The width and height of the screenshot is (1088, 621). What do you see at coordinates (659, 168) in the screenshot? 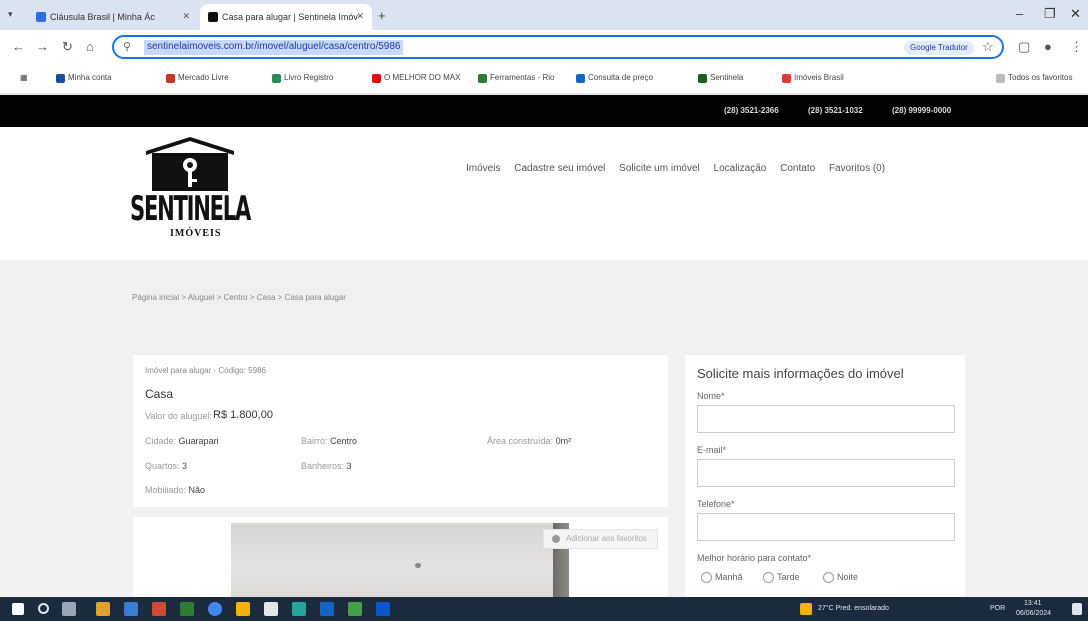
I see `nav-item-solicite: Solicite um imóvel` at bounding box center [659, 168].